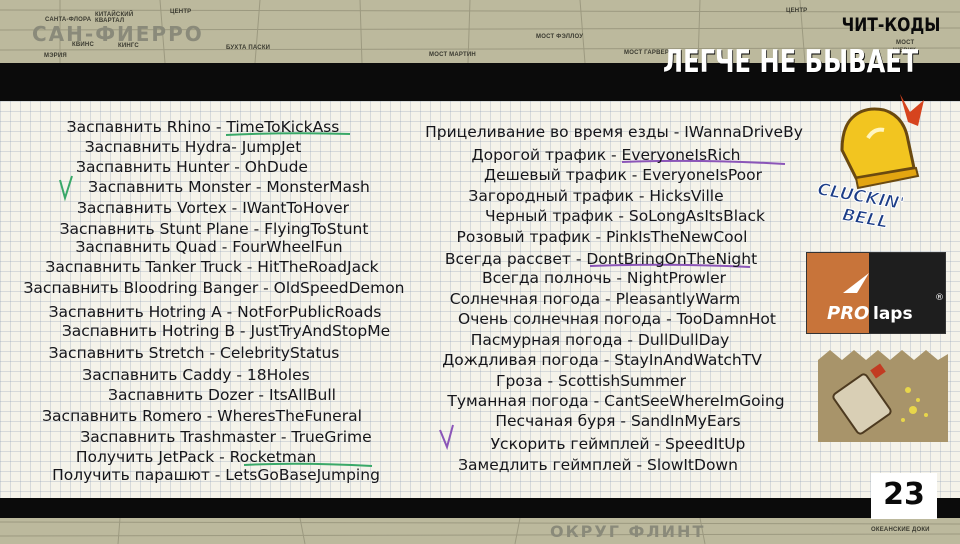 This screenshot has height=544, width=960. I want to click on cheat-line: Всегда полночь - NightProwler, so click(604, 278).